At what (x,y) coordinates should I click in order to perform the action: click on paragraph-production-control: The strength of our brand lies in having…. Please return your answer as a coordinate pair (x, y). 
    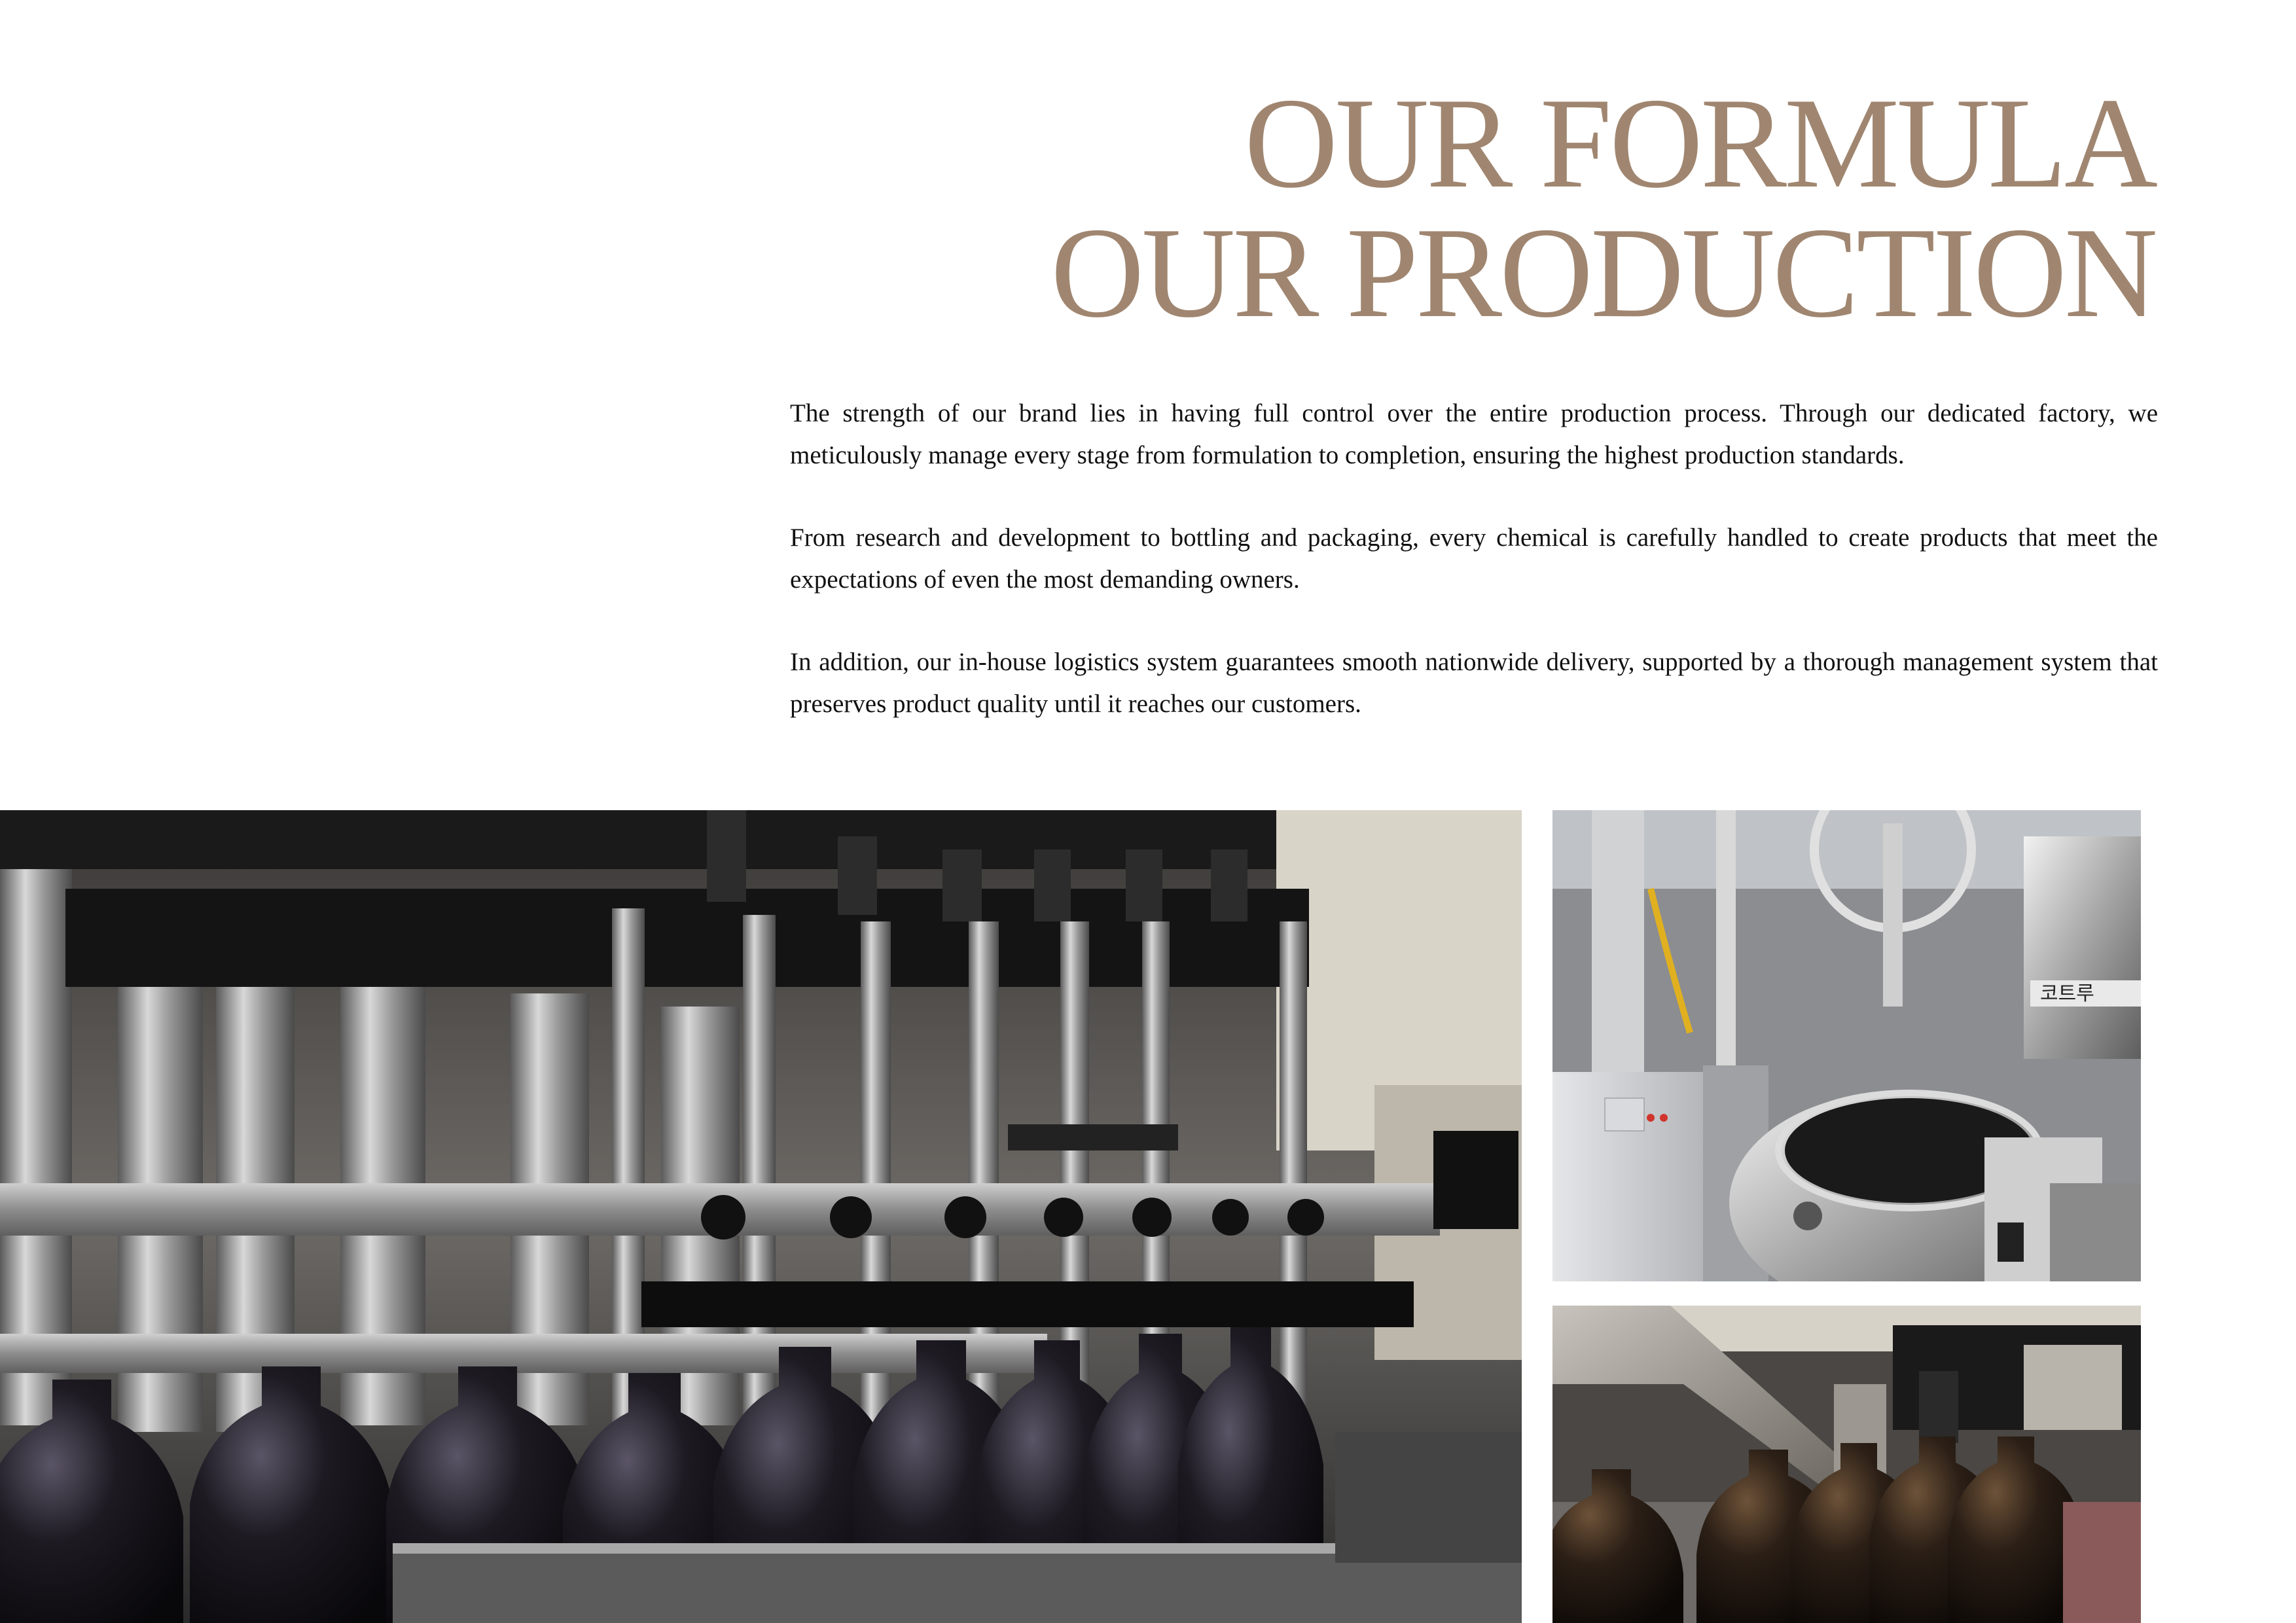
    Looking at the image, I should click on (1474, 434).